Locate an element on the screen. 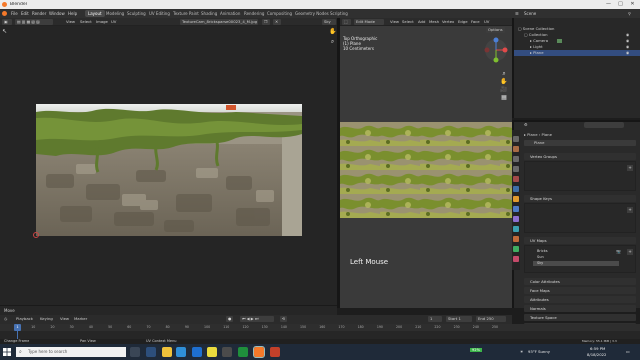  textured-plane is located at coordinates (426, 170).